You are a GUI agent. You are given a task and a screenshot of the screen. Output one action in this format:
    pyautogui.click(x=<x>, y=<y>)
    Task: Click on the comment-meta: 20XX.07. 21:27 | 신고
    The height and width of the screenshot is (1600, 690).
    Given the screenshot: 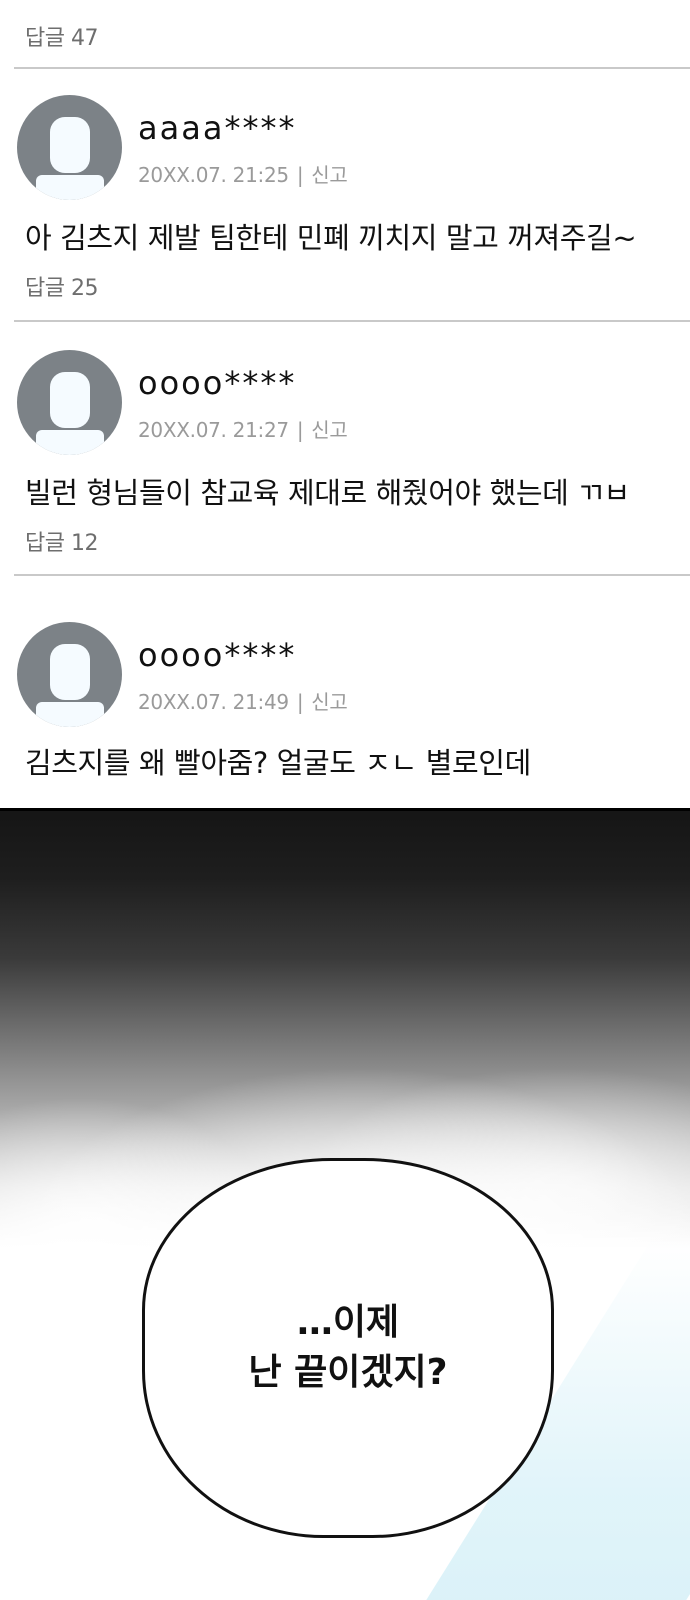 What is the action you would take?
    pyautogui.click(x=243, y=428)
    